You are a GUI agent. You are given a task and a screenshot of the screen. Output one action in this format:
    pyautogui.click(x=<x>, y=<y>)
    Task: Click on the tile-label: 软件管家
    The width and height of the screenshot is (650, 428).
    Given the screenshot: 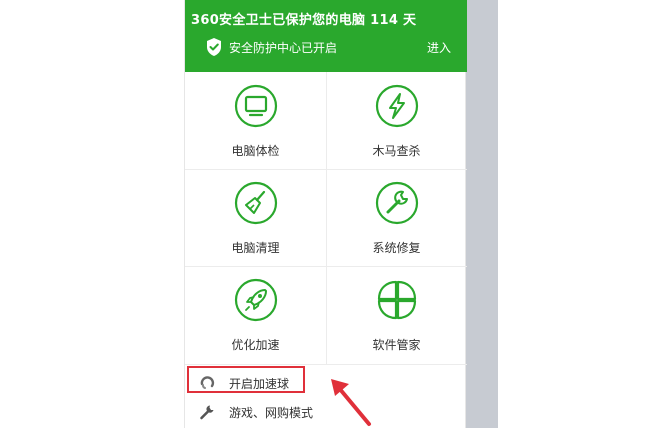 What is the action you would take?
    pyautogui.click(x=396, y=345)
    